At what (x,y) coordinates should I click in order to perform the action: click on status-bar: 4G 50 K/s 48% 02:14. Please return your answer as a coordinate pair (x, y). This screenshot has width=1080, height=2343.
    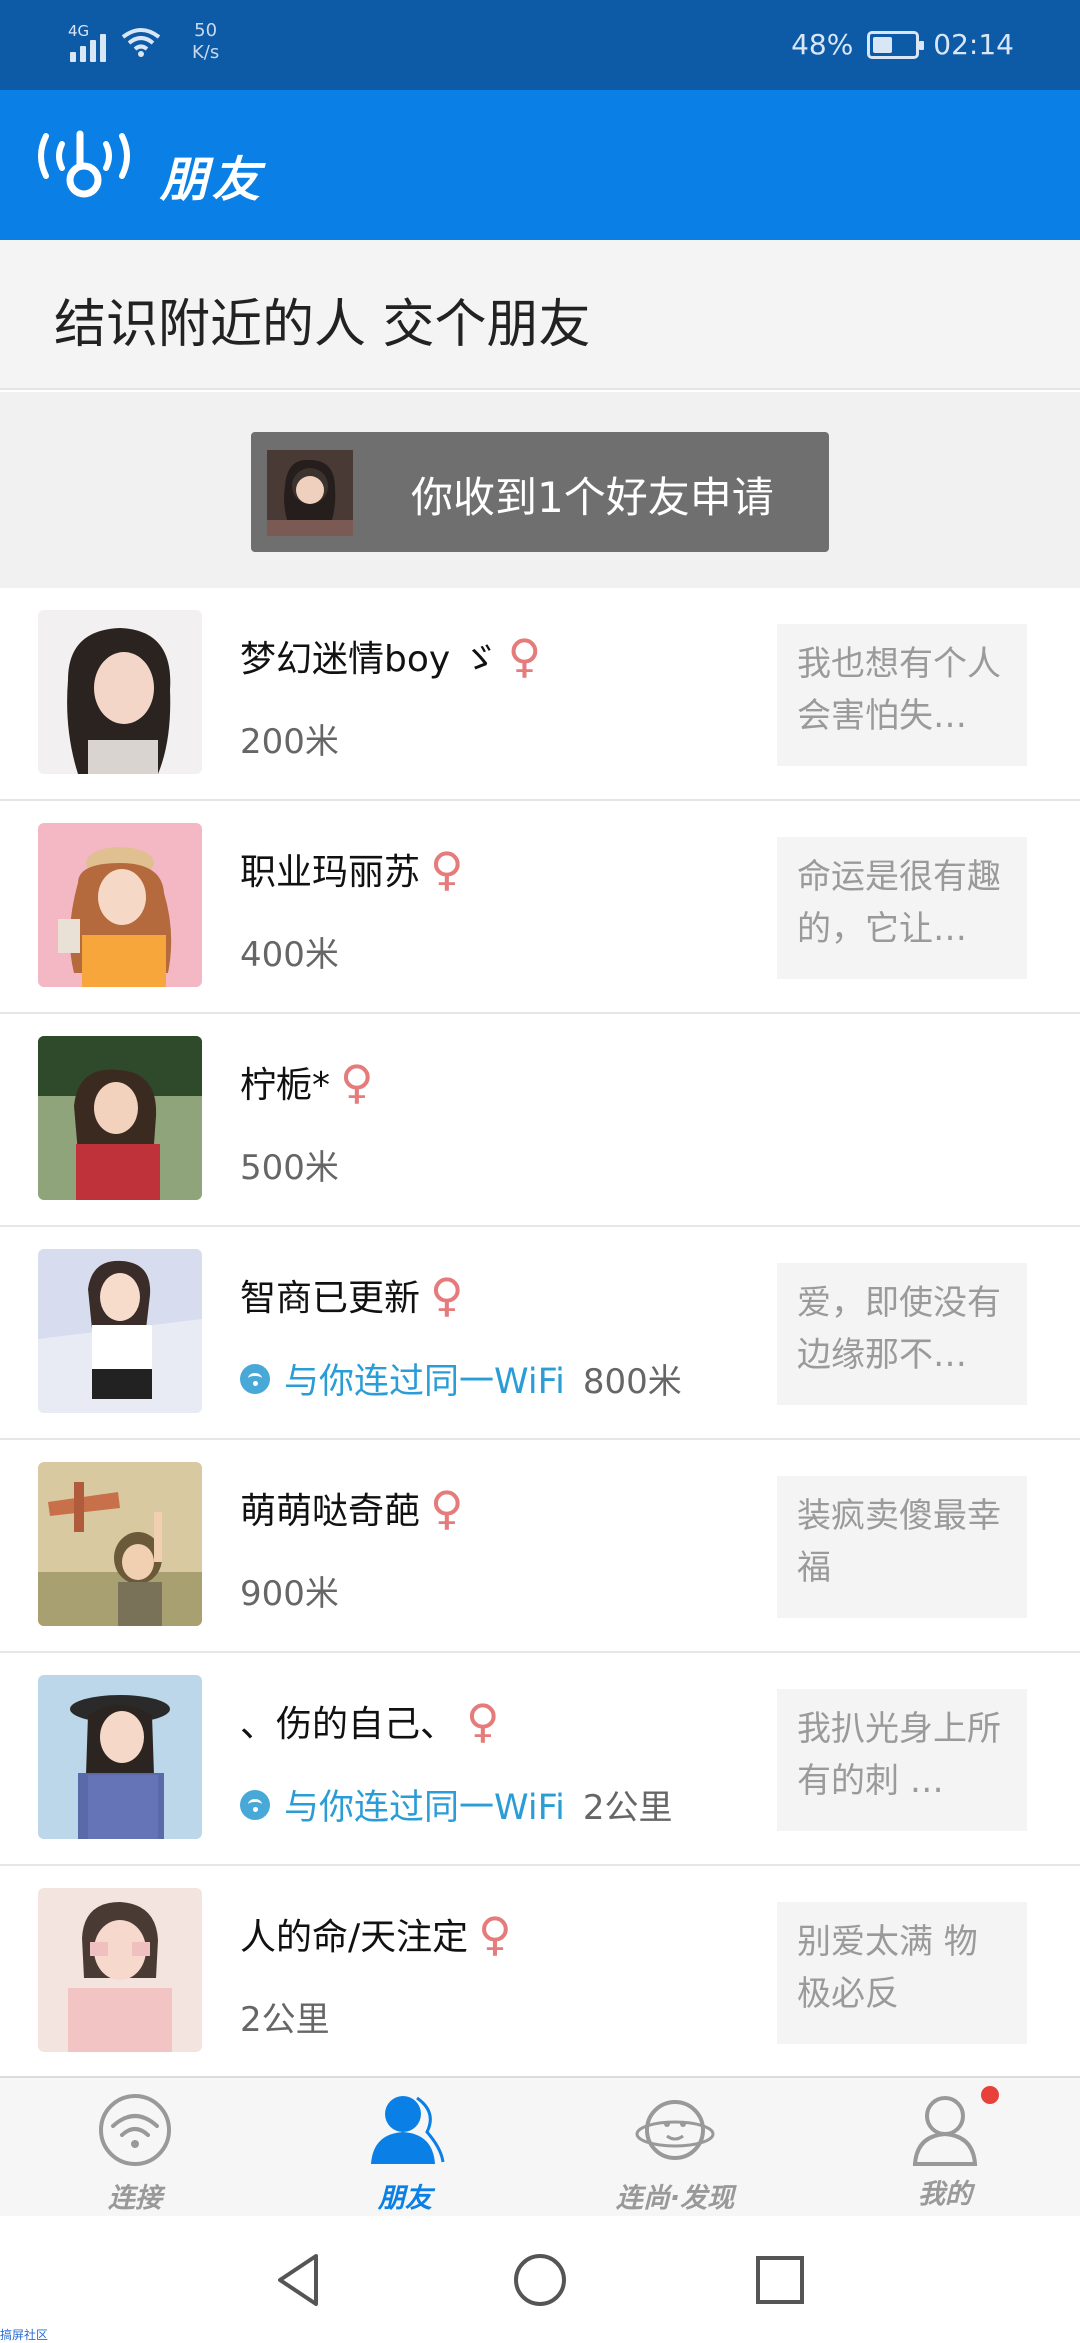
    Looking at the image, I should click on (540, 45).